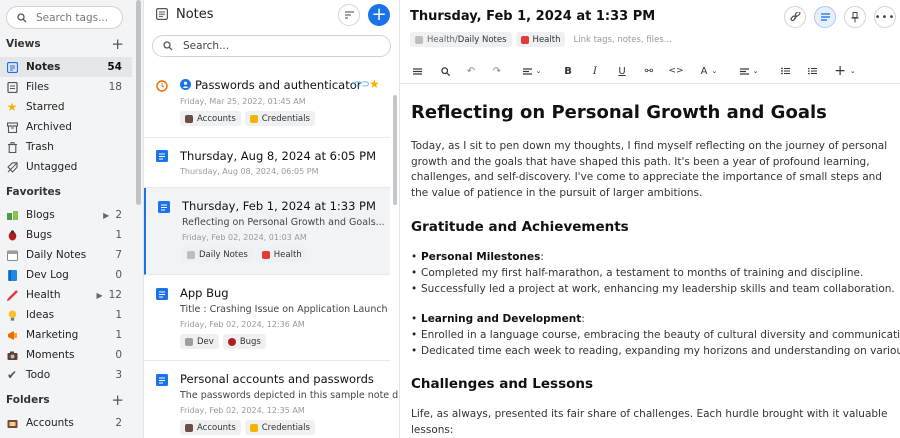 The height and width of the screenshot is (438, 900). I want to click on new-note-button: +, so click(379, 15).